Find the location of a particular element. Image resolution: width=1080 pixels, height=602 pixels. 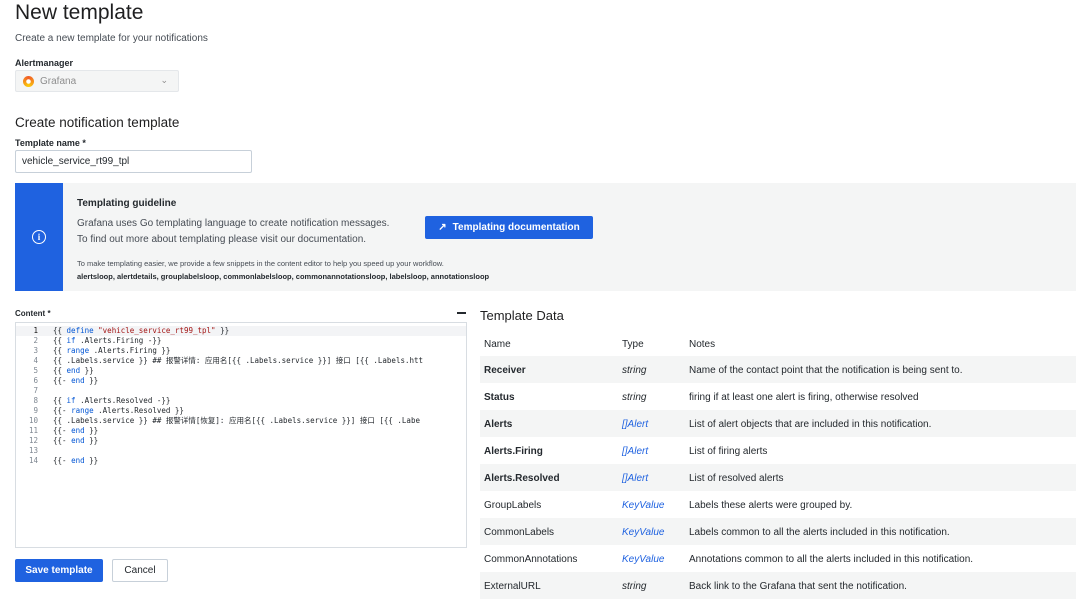

template-data-title: Template Data is located at coordinates (522, 315).